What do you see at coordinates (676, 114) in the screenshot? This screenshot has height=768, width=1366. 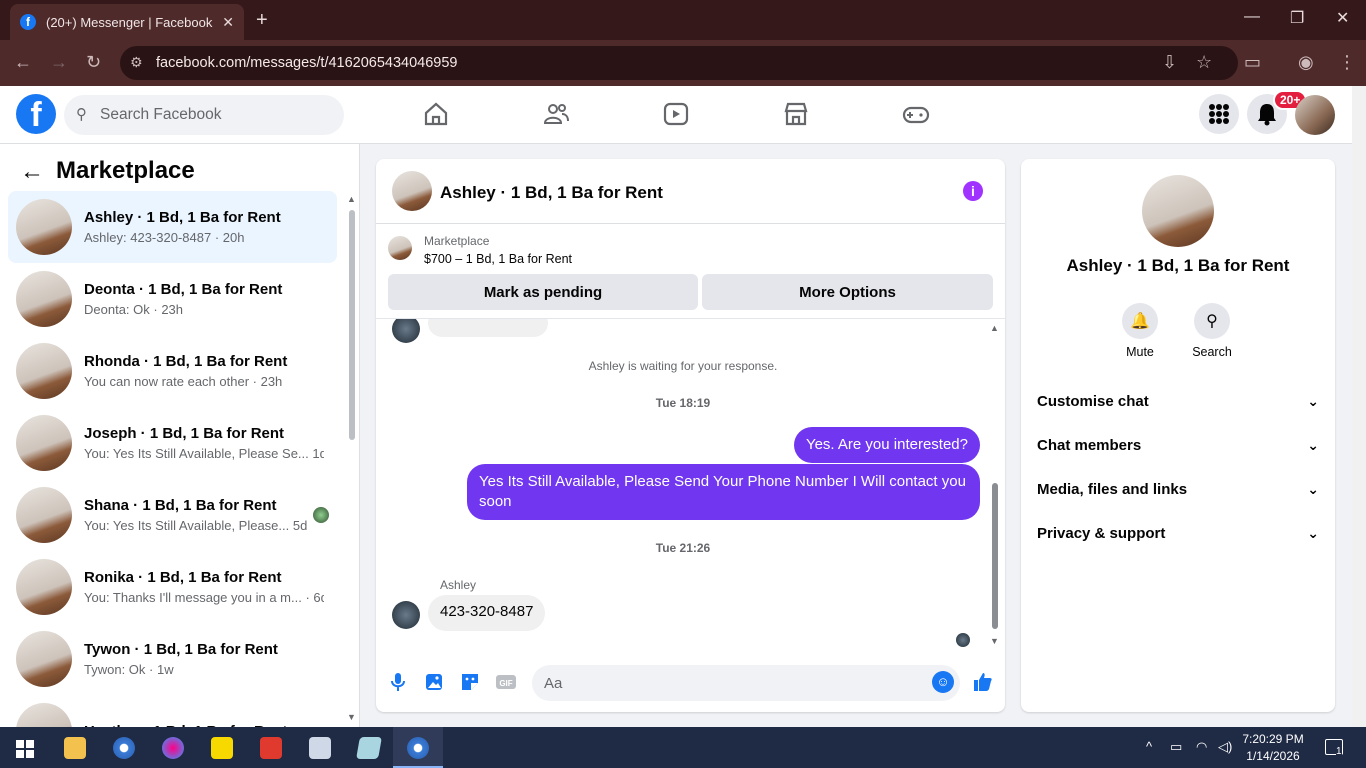 I see `video-icon` at bounding box center [676, 114].